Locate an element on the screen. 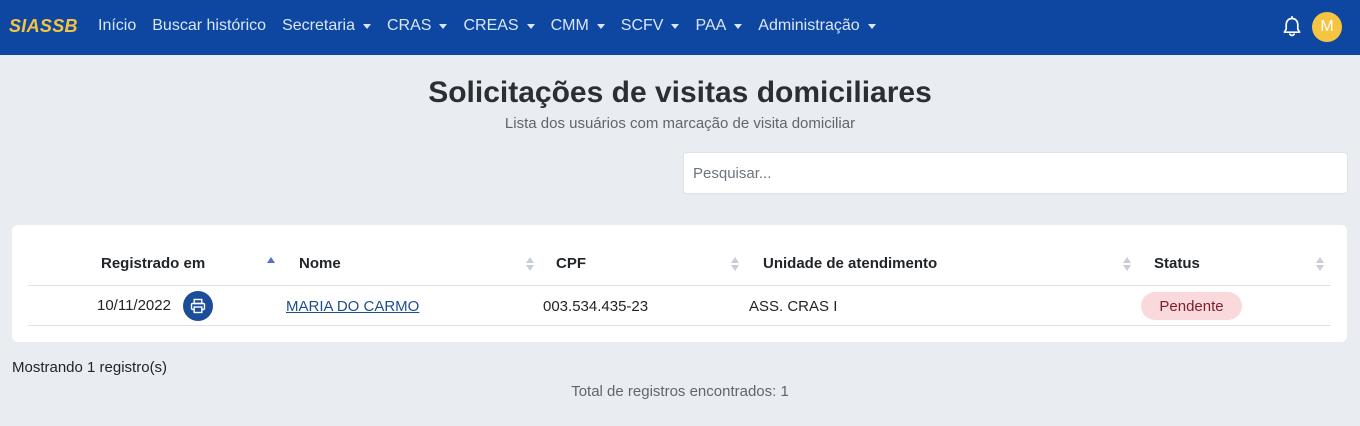 The width and height of the screenshot is (1360, 426). nav-item-buscar-historico: Buscar histórico is located at coordinates (209, 26).